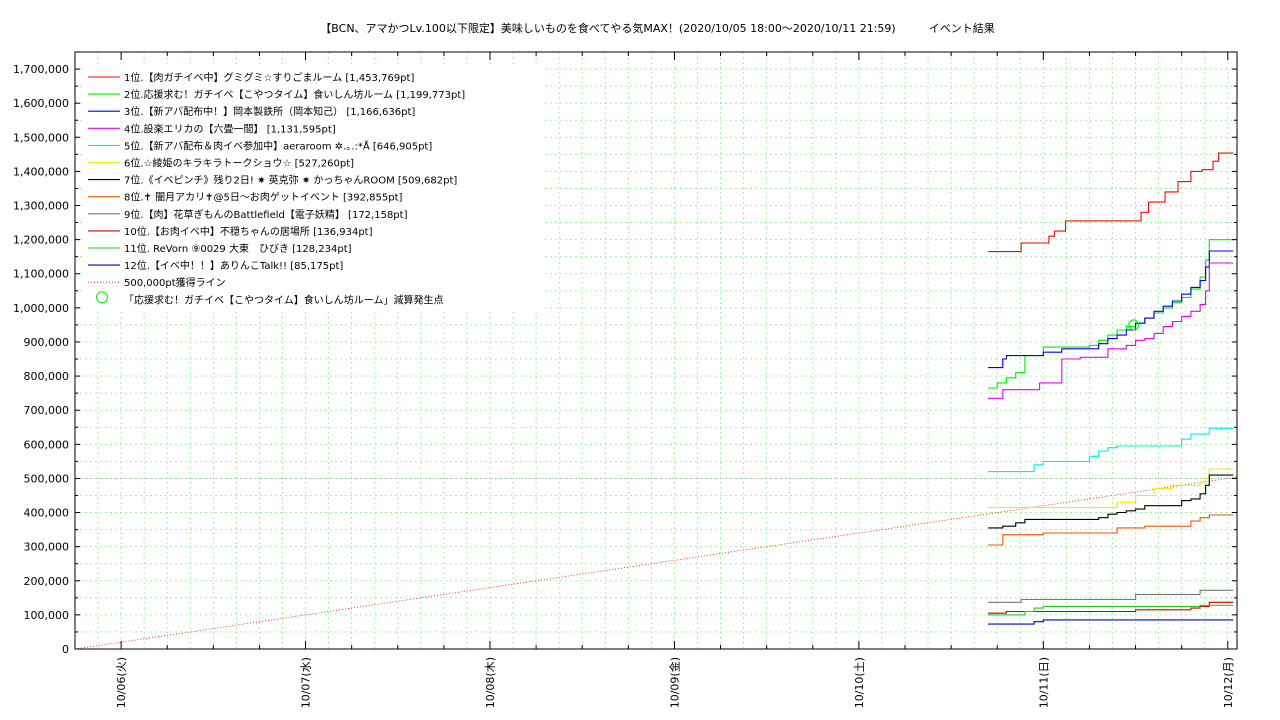 This screenshot has height=720, width=1280. I want to click on y-tick-label: 1,700,000, so click(41, 69).